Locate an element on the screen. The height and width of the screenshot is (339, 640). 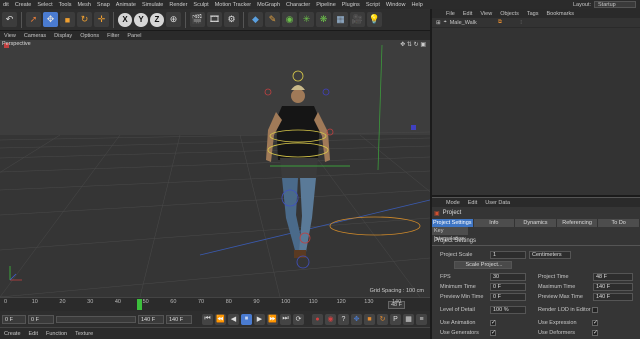
object-name: Male_Walk is located at coordinates (463, 23).